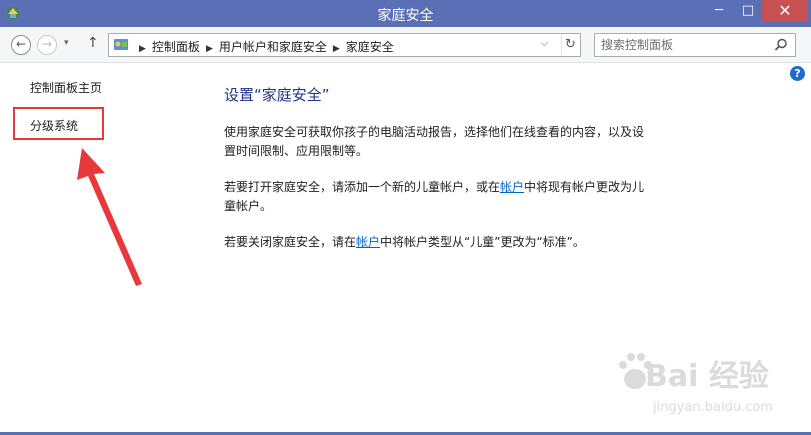 The height and width of the screenshot is (435, 811). I want to click on search-input, so click(683, 45).